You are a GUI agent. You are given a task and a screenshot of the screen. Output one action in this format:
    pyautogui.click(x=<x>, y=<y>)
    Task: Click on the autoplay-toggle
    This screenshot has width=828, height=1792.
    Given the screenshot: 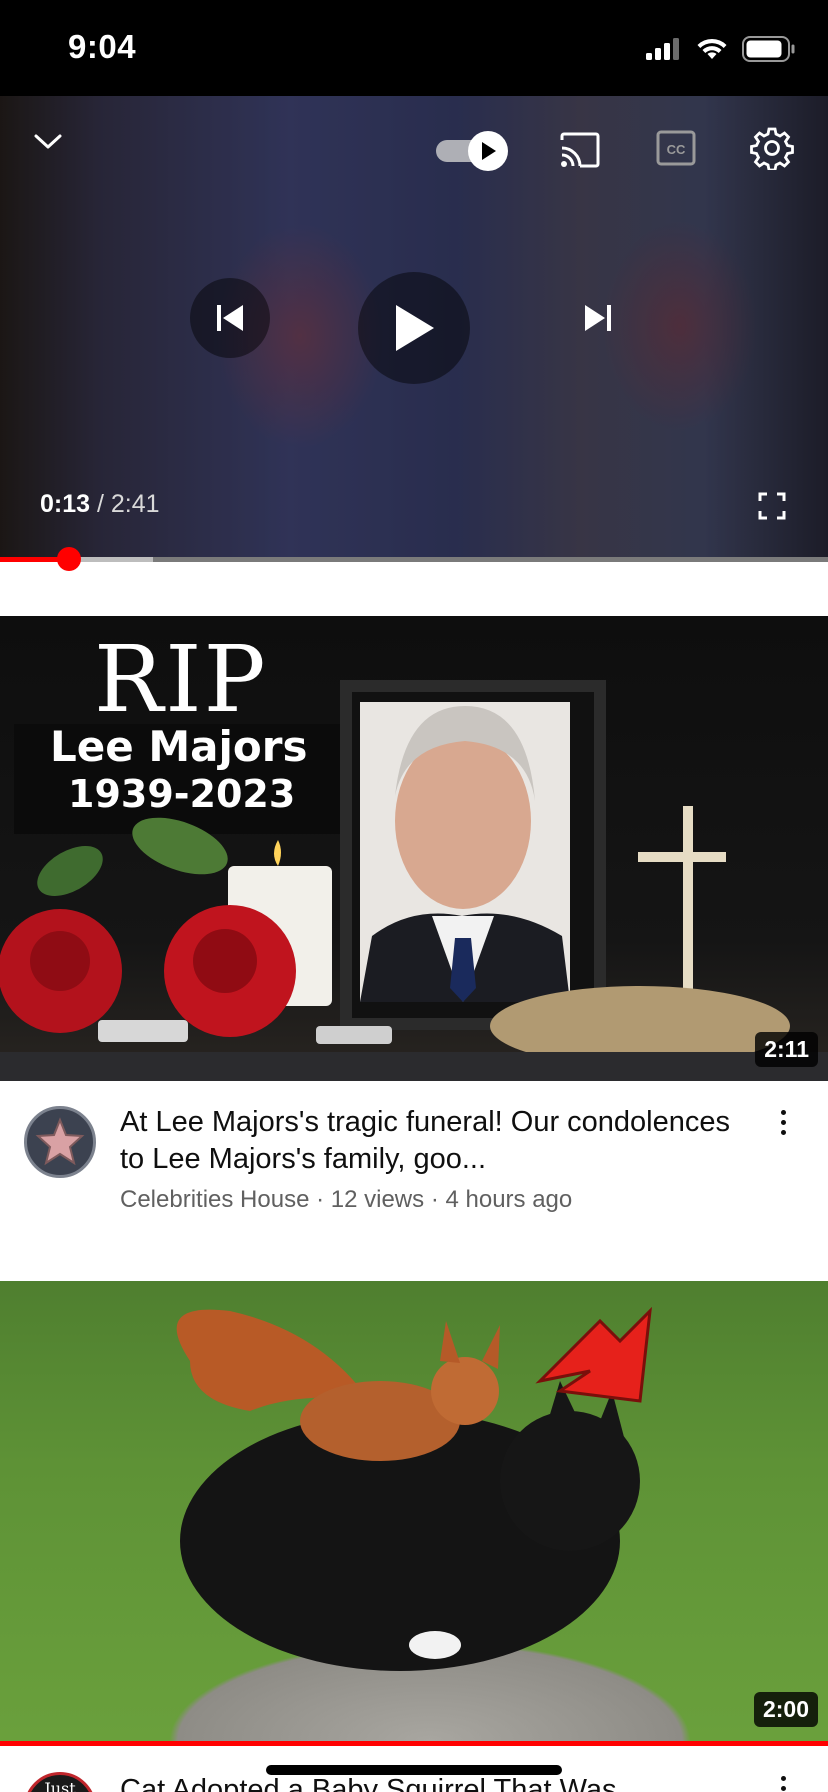 What is the action you would take?
    pyautogui.click(x=472, y=151)
    